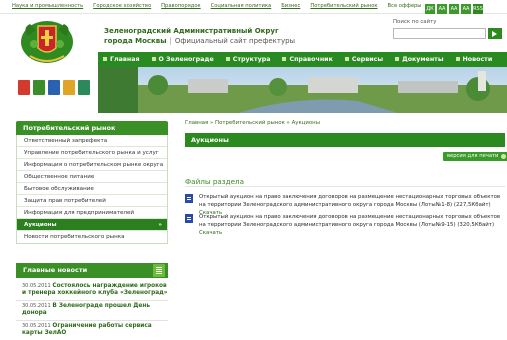  I want to click on top-link: Потребительский рынок, so click(343, 8).